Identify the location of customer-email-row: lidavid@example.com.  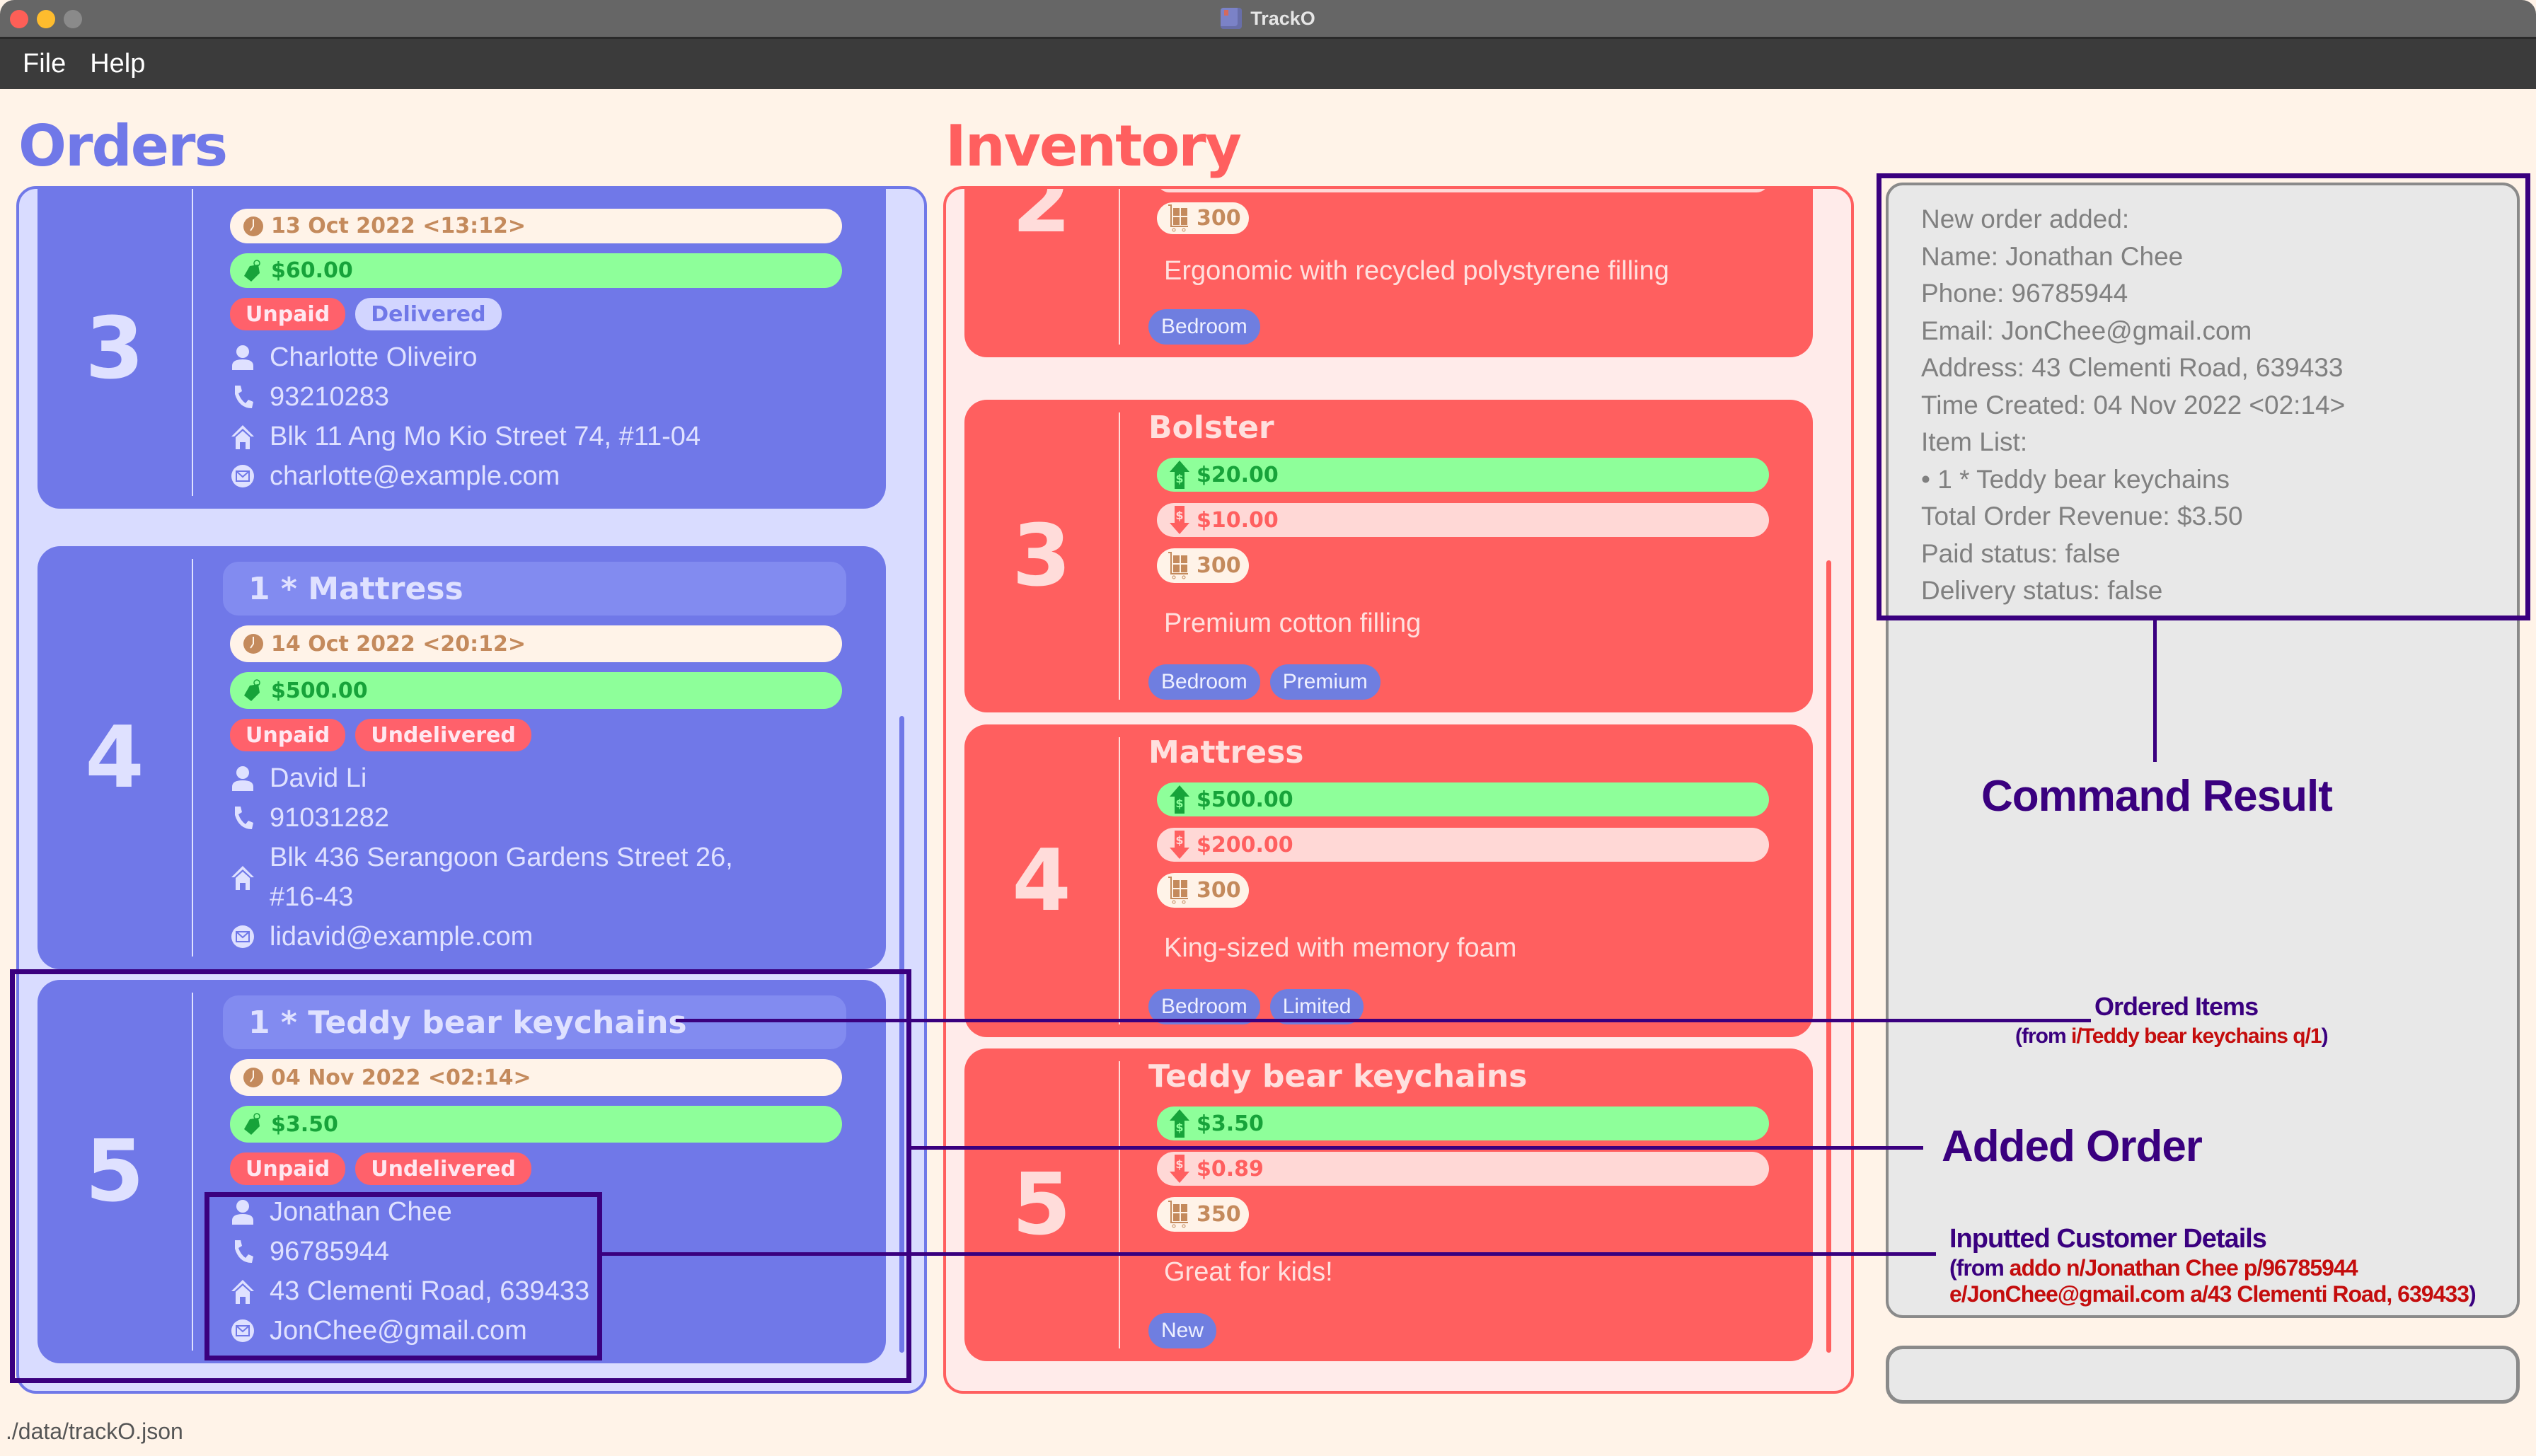
(536, 937).